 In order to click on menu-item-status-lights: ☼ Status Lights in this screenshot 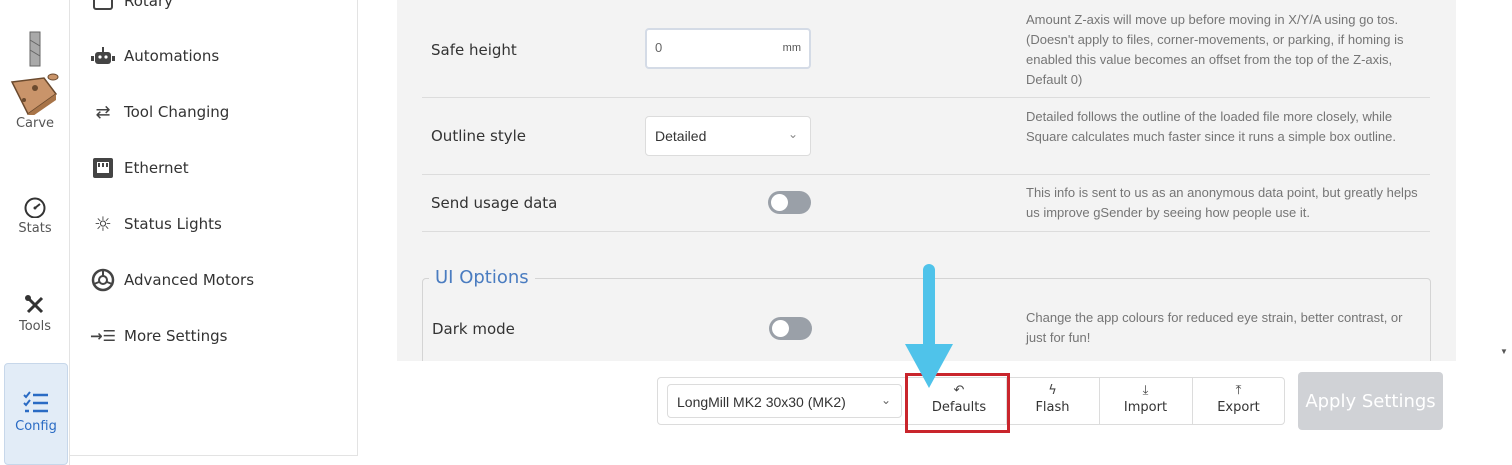, I will do `click(156, 224)`.